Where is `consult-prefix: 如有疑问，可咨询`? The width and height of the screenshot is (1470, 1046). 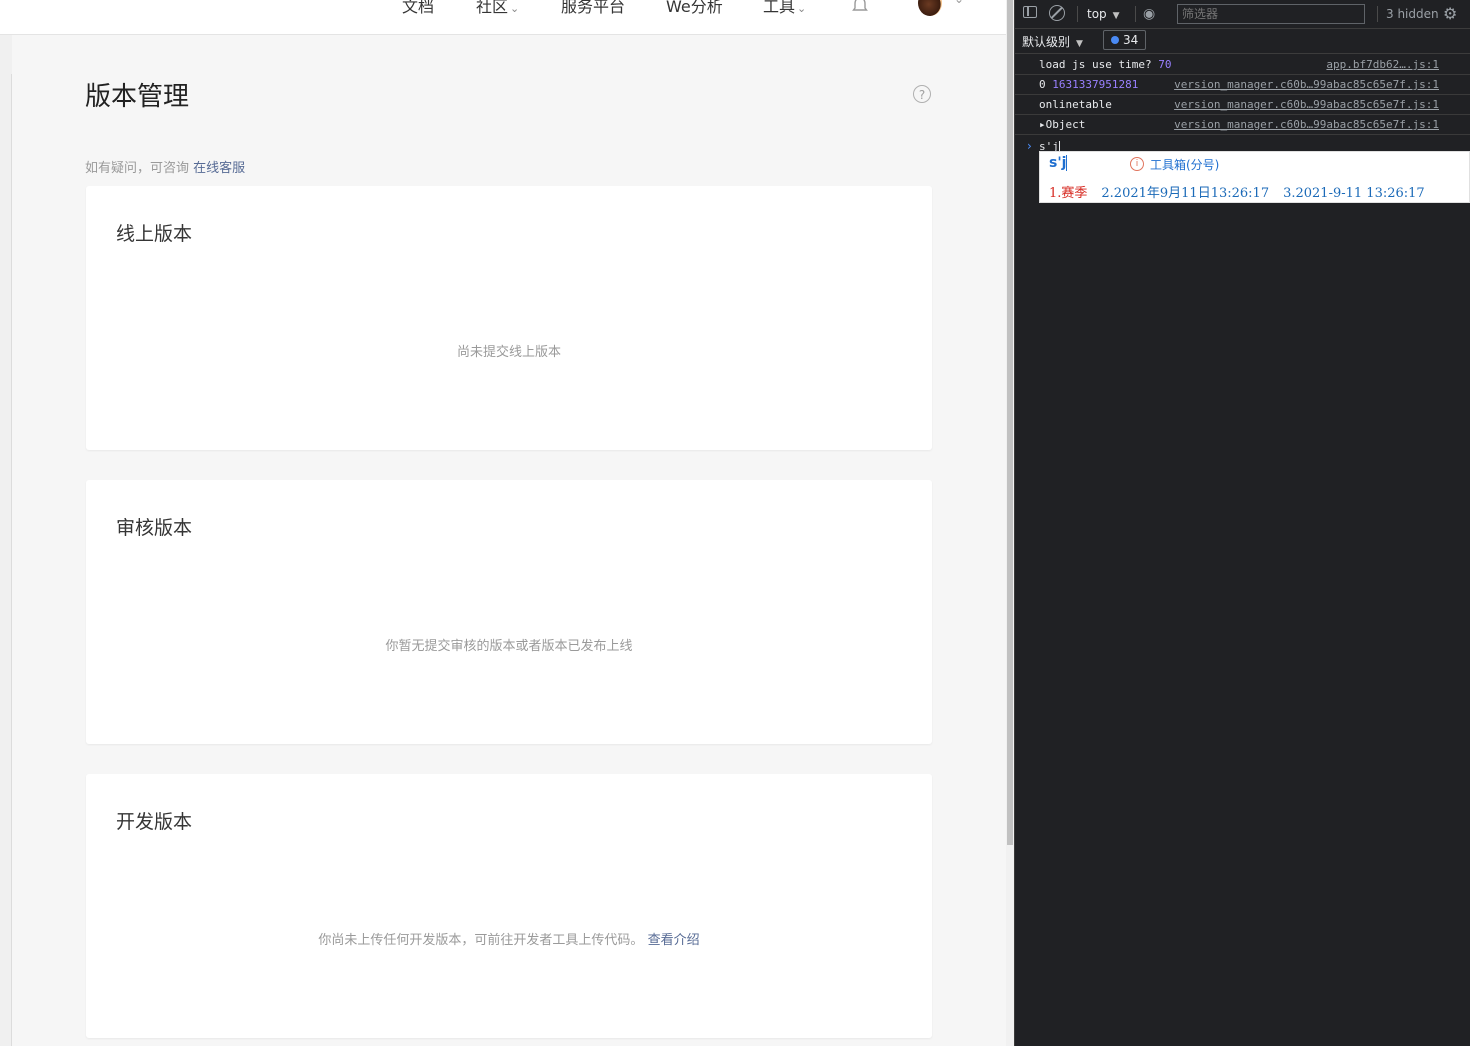
consult-prefix: 如有疑问，可咨询 is located at coordinates (137, 168).